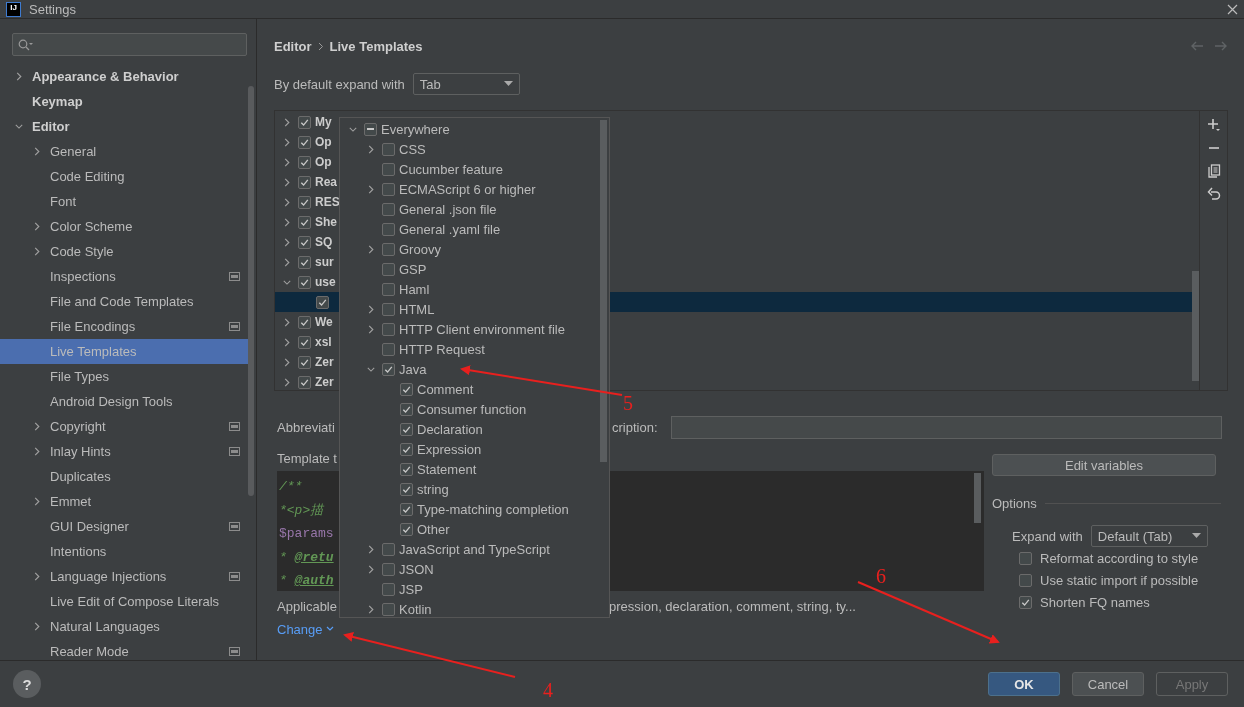 This screenshot has height=707, width=1244. Describe the element at coordinates (1213, 171) in the screenshot. I see `copy-icon` at that location.